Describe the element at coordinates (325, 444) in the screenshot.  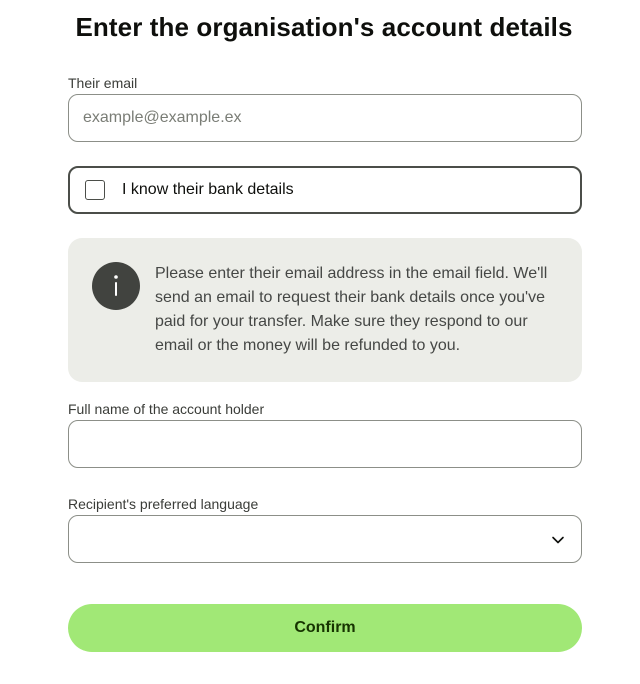
I see `full-name-input` at that location.